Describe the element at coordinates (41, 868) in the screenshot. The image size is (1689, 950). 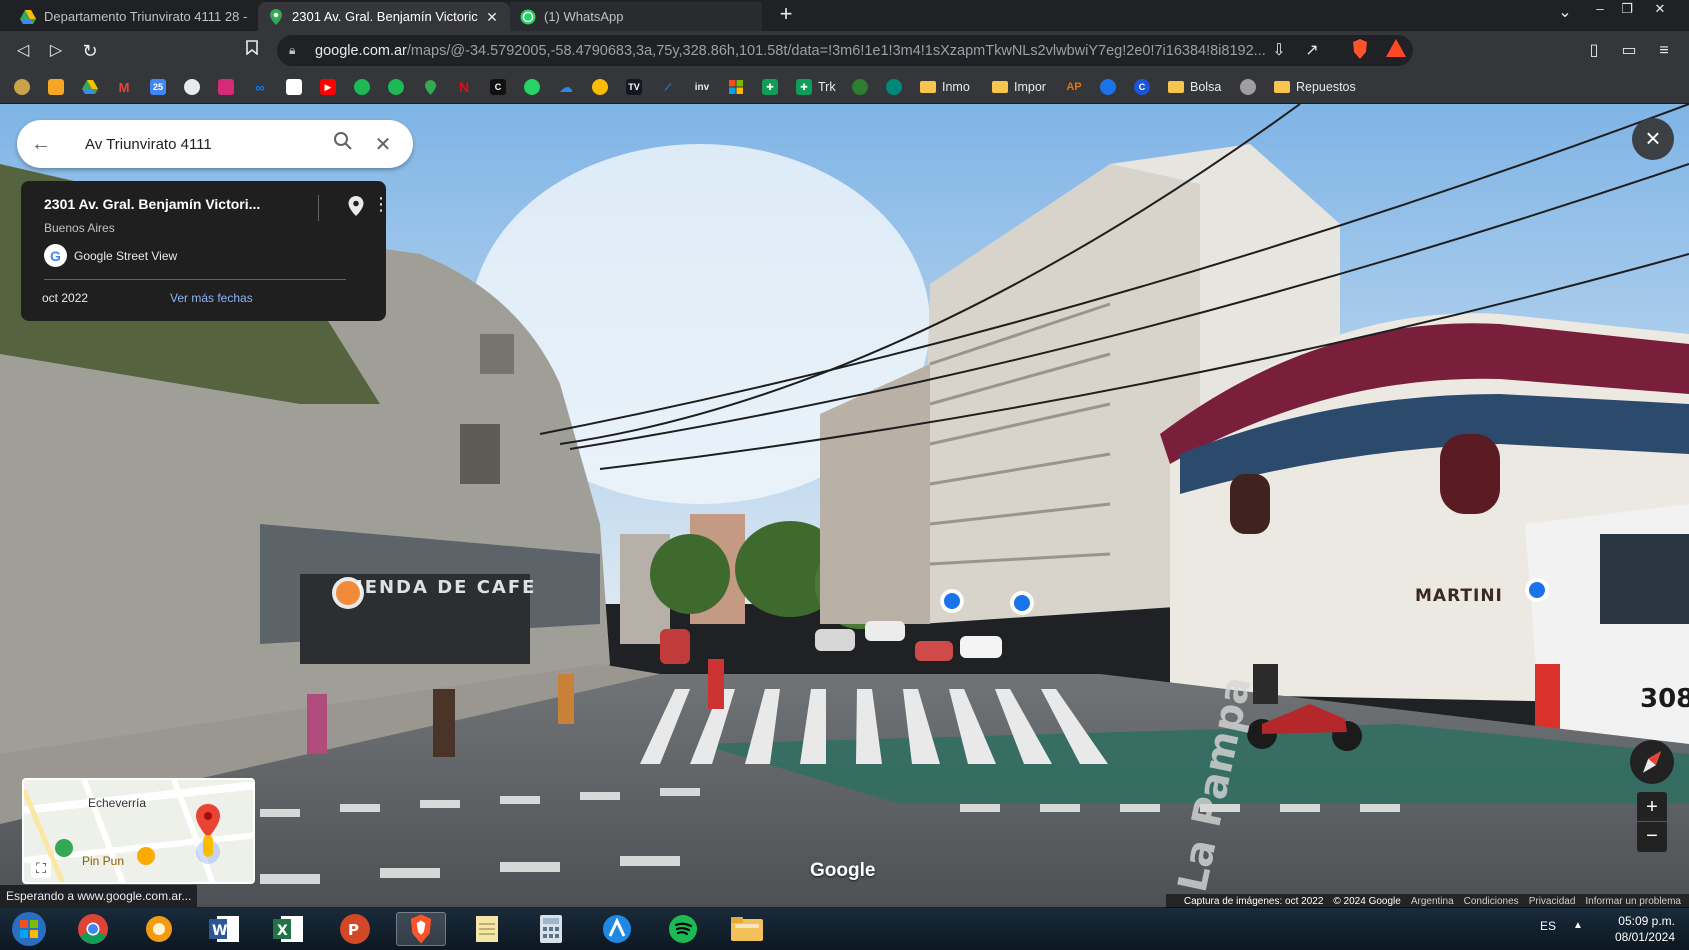
I see `expand-map-icon: ⛶` at that location.